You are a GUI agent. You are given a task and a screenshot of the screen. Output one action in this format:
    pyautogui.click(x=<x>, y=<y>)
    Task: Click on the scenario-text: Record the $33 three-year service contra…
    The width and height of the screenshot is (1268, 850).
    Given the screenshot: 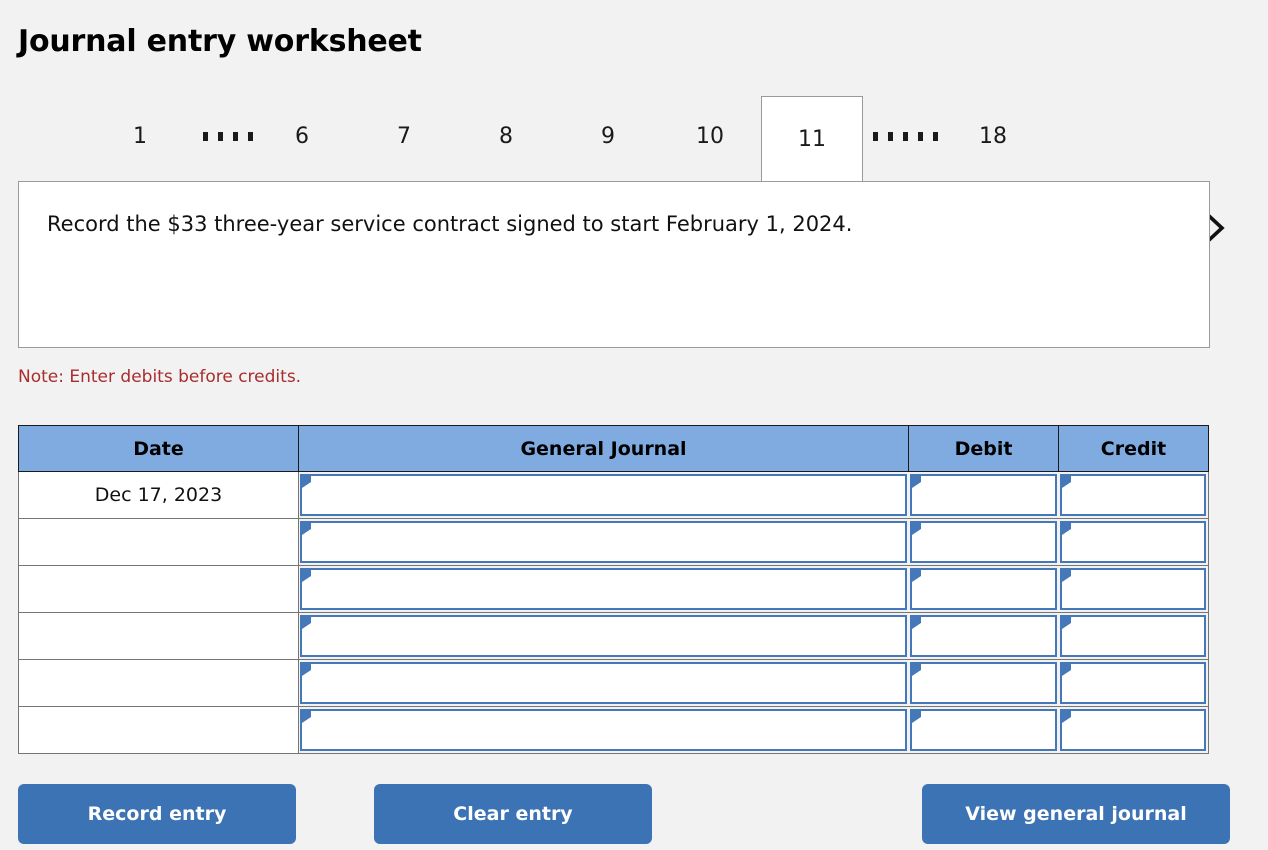 What is the action you would take?
    pyautogui.click(x=450, y=224)
    